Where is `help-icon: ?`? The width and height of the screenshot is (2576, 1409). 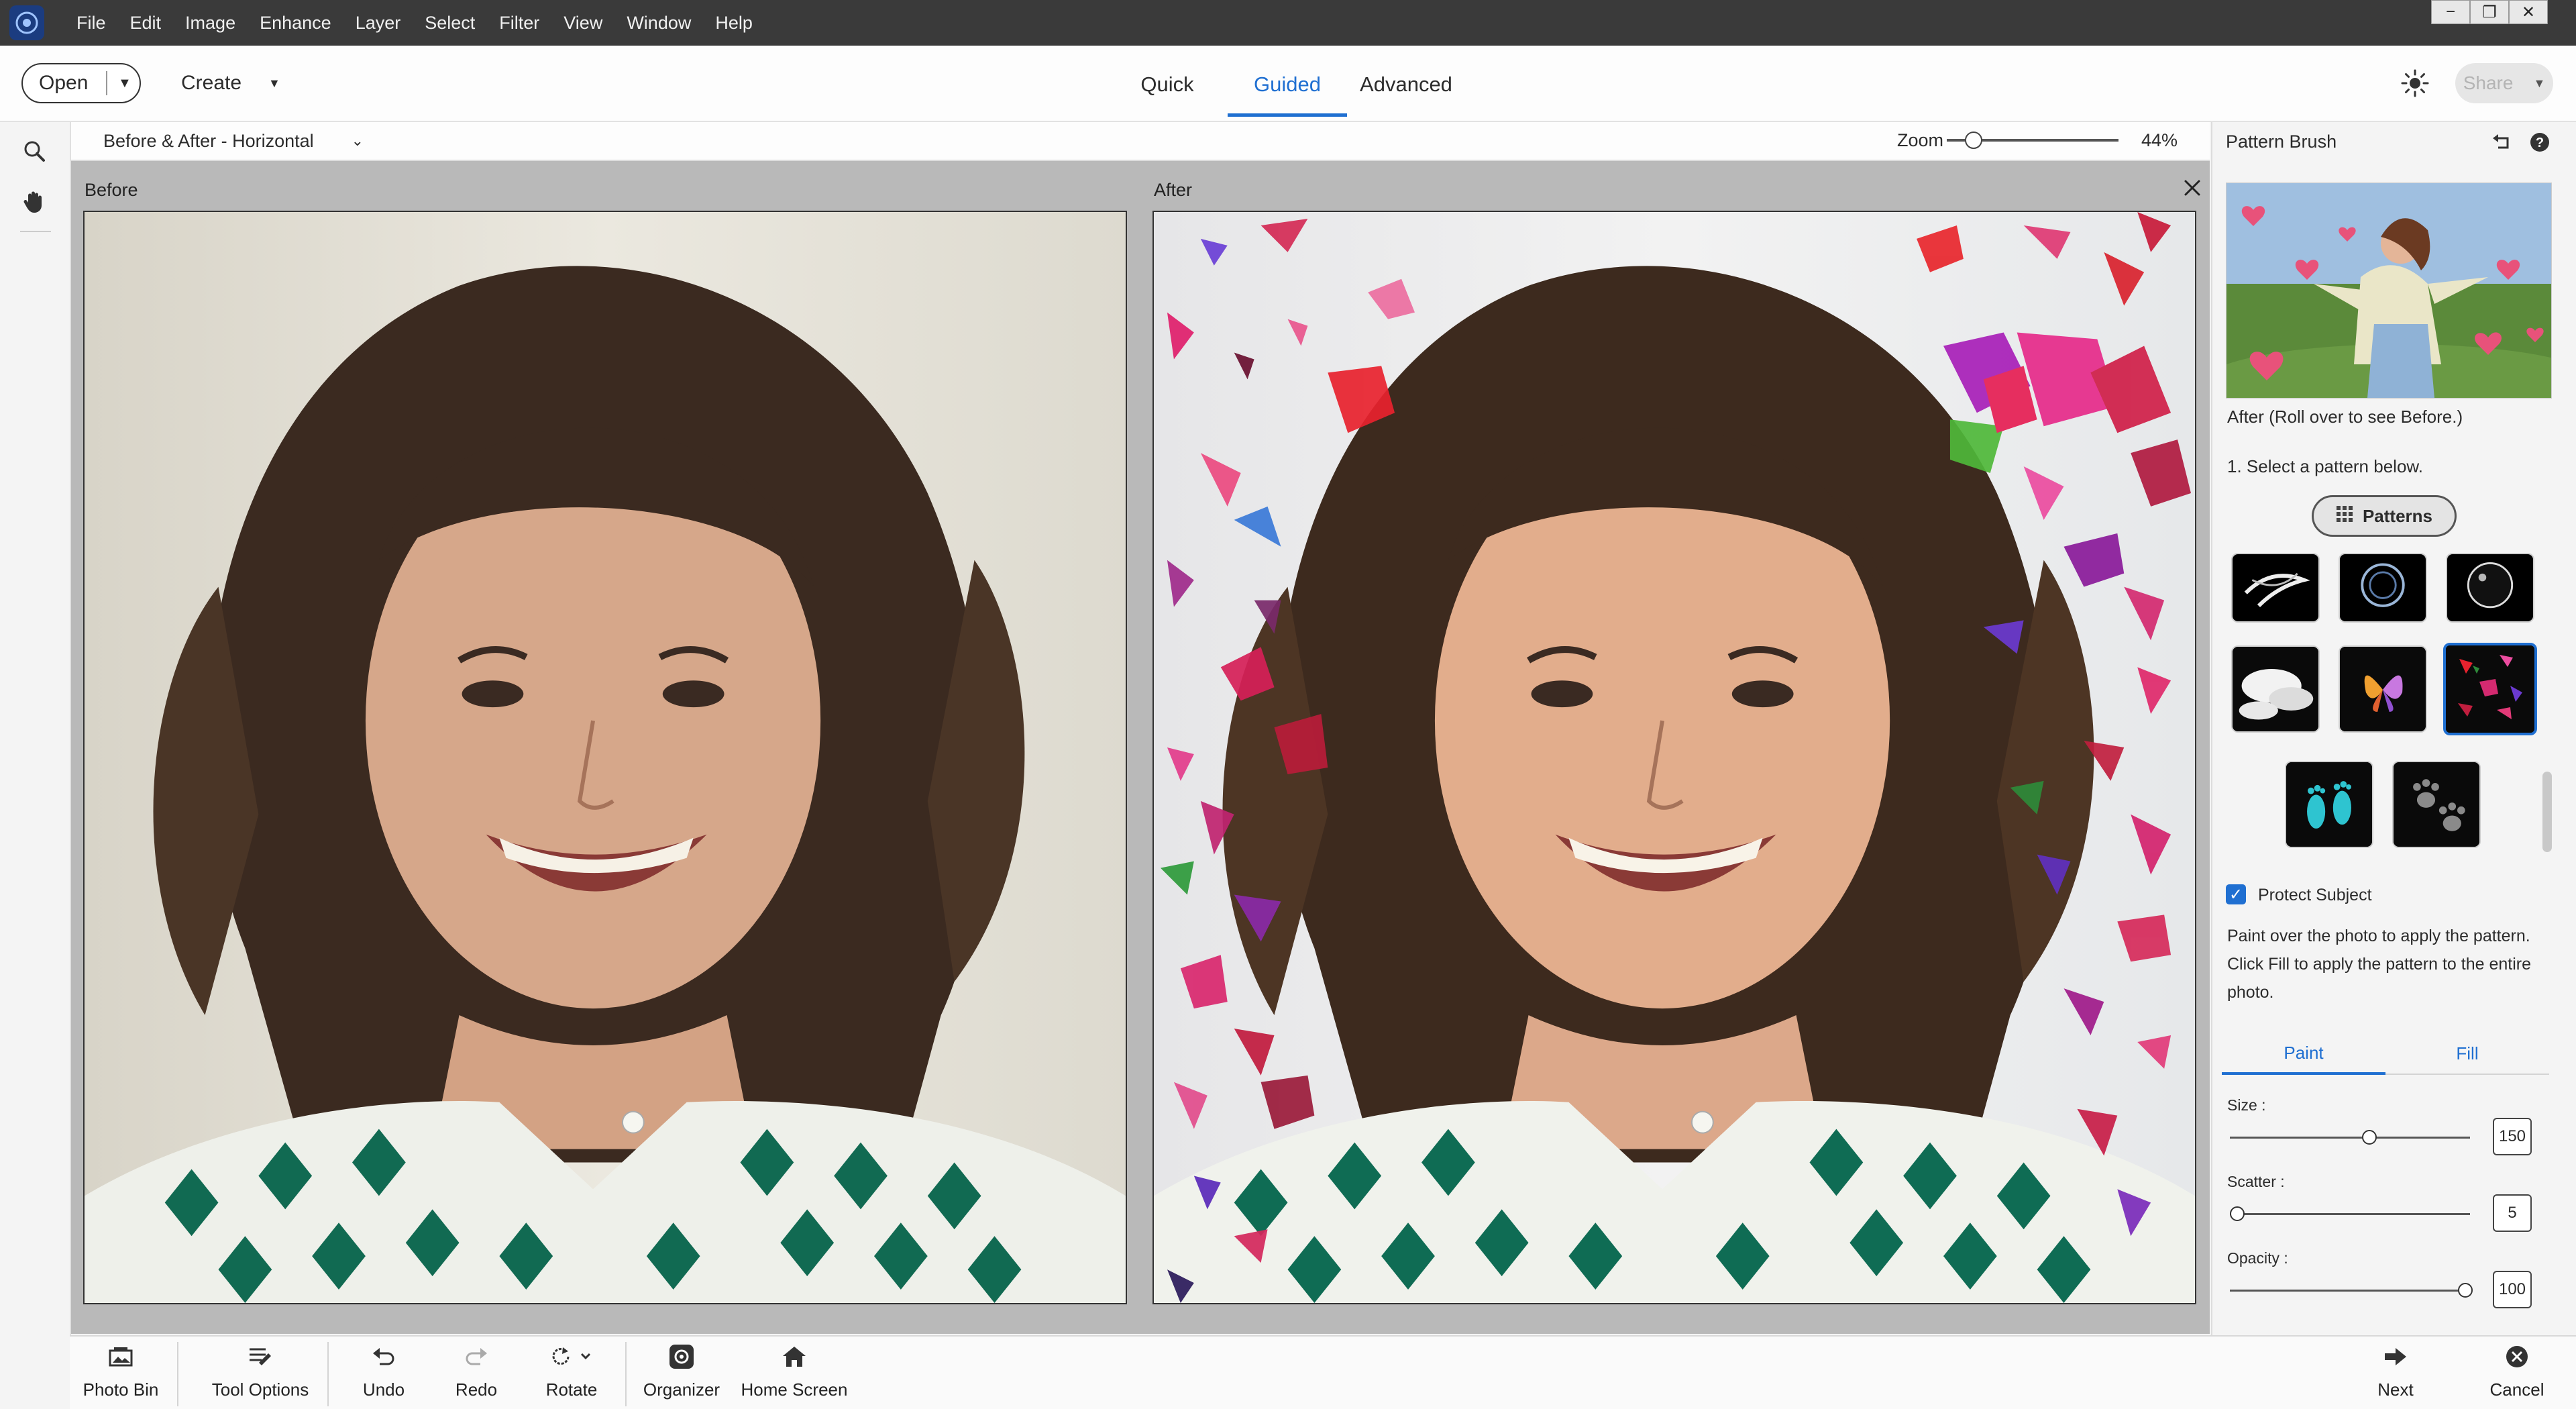 help-icon: ? is located at coordinates (2540, 142).